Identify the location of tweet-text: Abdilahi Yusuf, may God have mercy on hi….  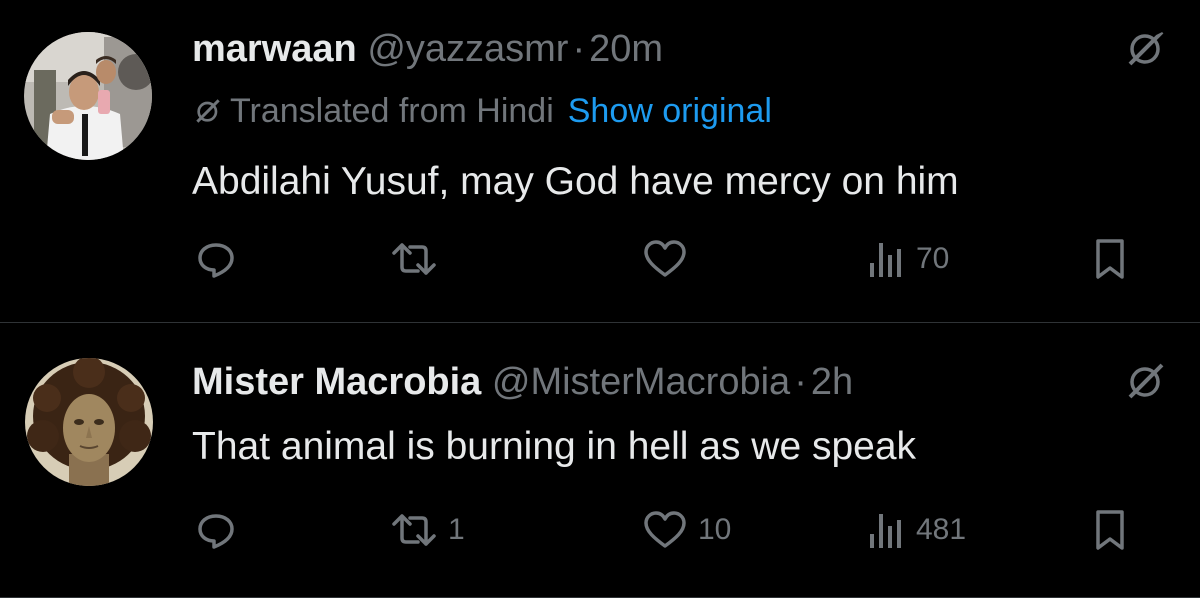
(575, 181).